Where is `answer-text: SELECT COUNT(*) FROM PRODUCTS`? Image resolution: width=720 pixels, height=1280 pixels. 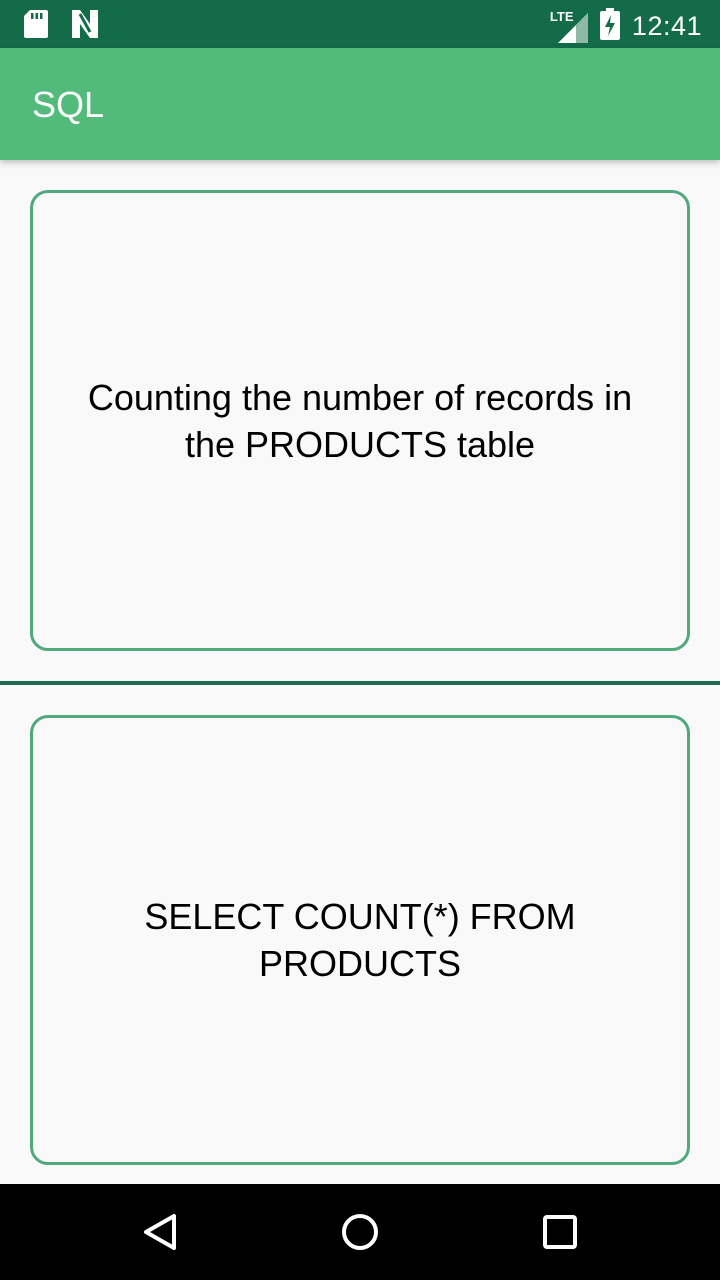 answer-text: SELECT COUNT(*) FROM PRODUCTS is located at coordinates (360, 940).